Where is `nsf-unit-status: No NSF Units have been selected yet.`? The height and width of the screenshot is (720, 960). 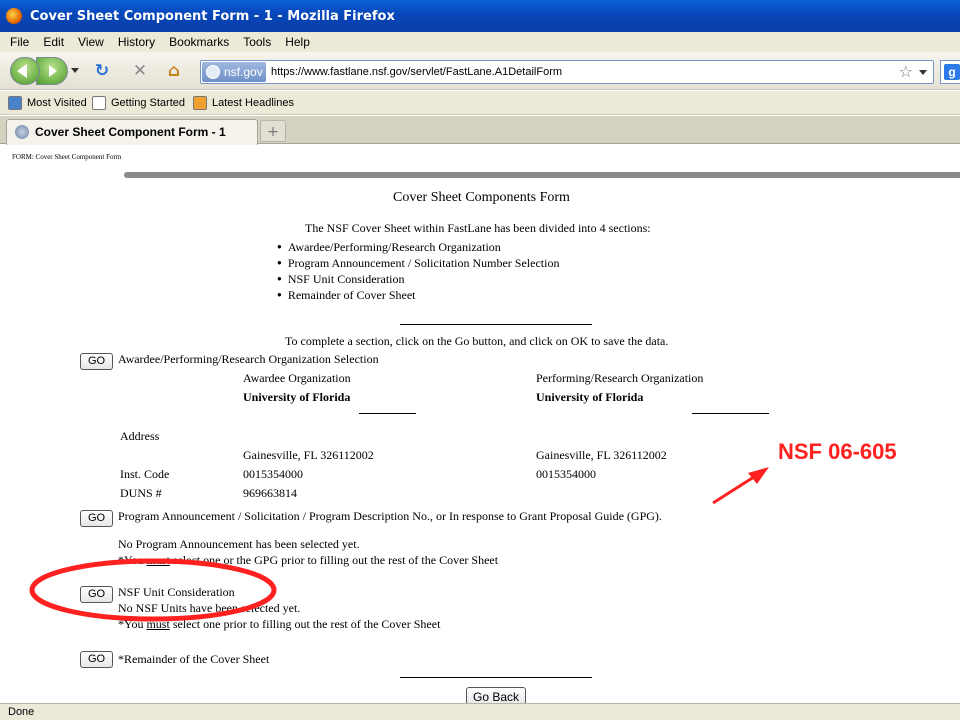 nsf-unit-status: No NSF Units have been selected yet. is located at coordinates (209, 608).